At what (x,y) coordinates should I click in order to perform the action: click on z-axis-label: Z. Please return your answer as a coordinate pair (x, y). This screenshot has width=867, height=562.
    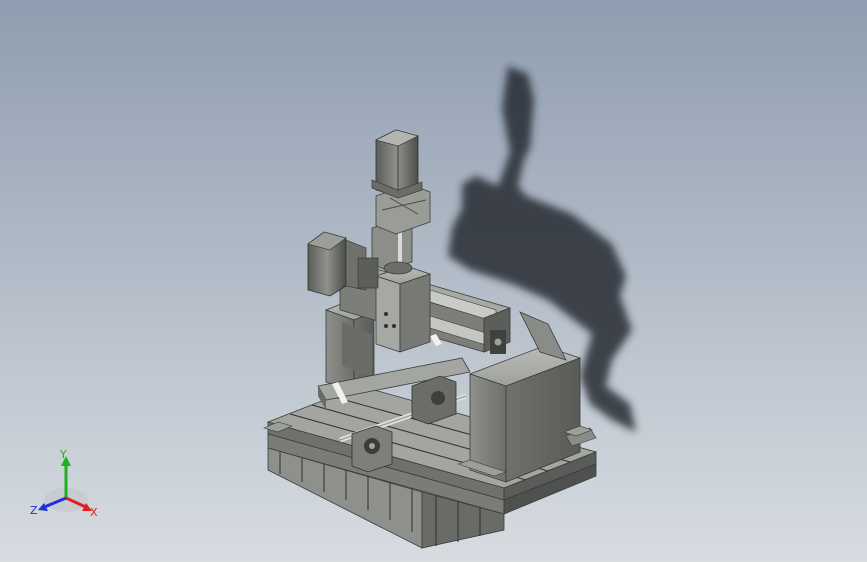
    Looking at the image, I should click on (34, 510).